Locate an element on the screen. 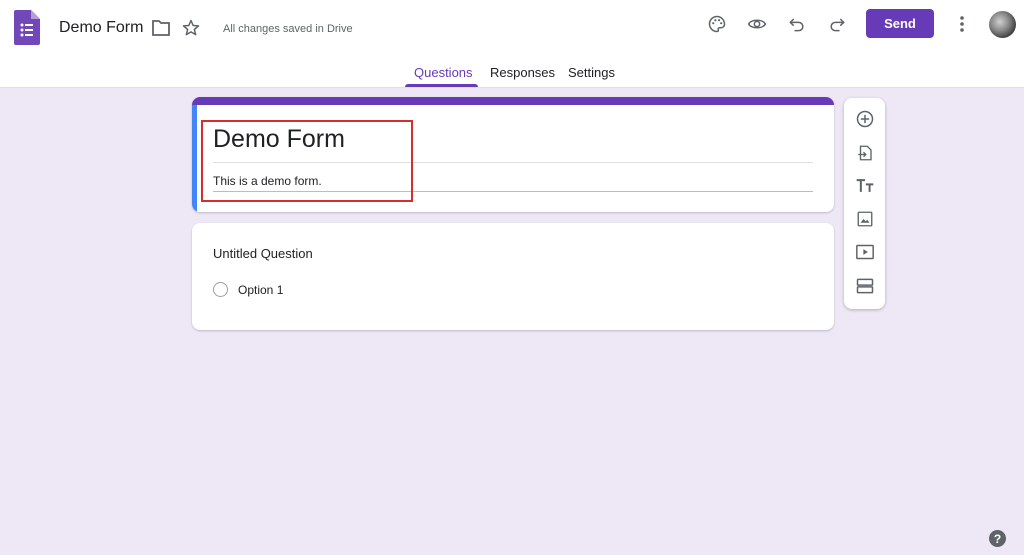  star-icon is located at coordinates (191, 28).